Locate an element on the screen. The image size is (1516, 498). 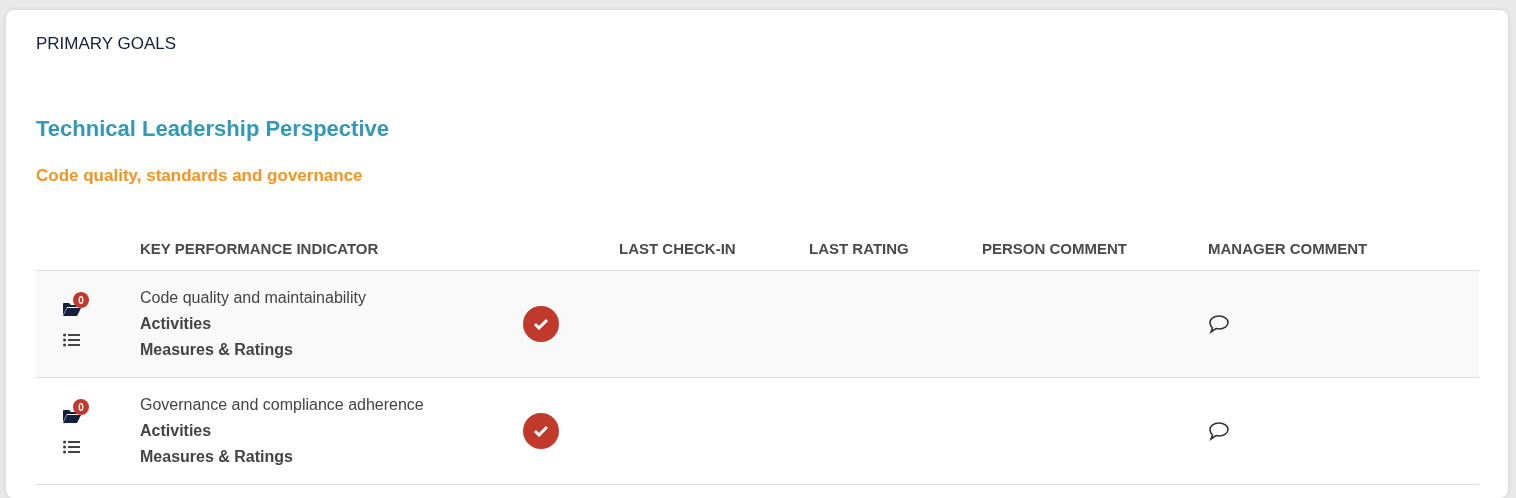
kpi-name: Code quality and maintainability is located at coordinates (253, 298).